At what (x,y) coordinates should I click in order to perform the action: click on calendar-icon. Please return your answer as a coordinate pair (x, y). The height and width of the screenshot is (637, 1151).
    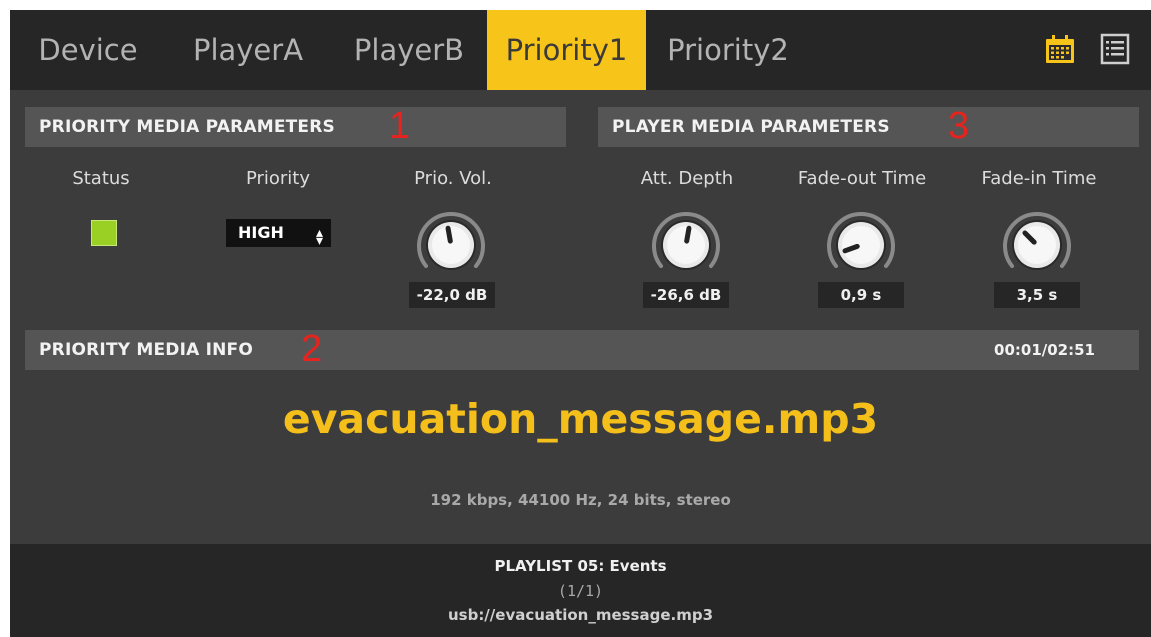
    Looking at the image, I should click on (1060, 49).